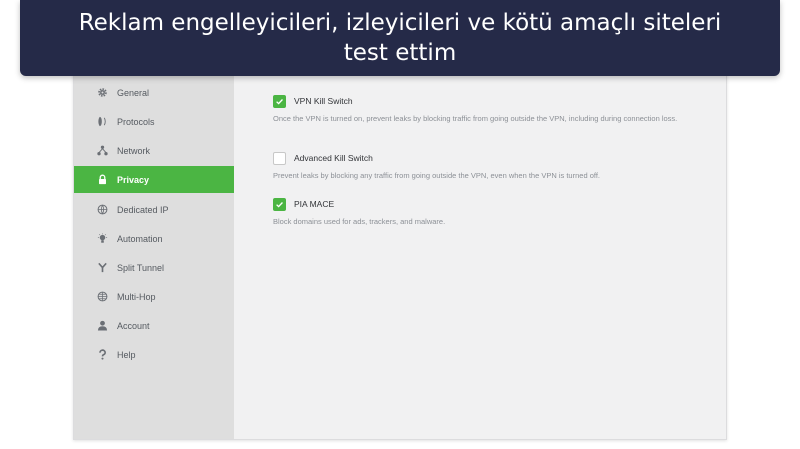  I want to click on sidebar-item-label: Protocols, so click(136, 121).